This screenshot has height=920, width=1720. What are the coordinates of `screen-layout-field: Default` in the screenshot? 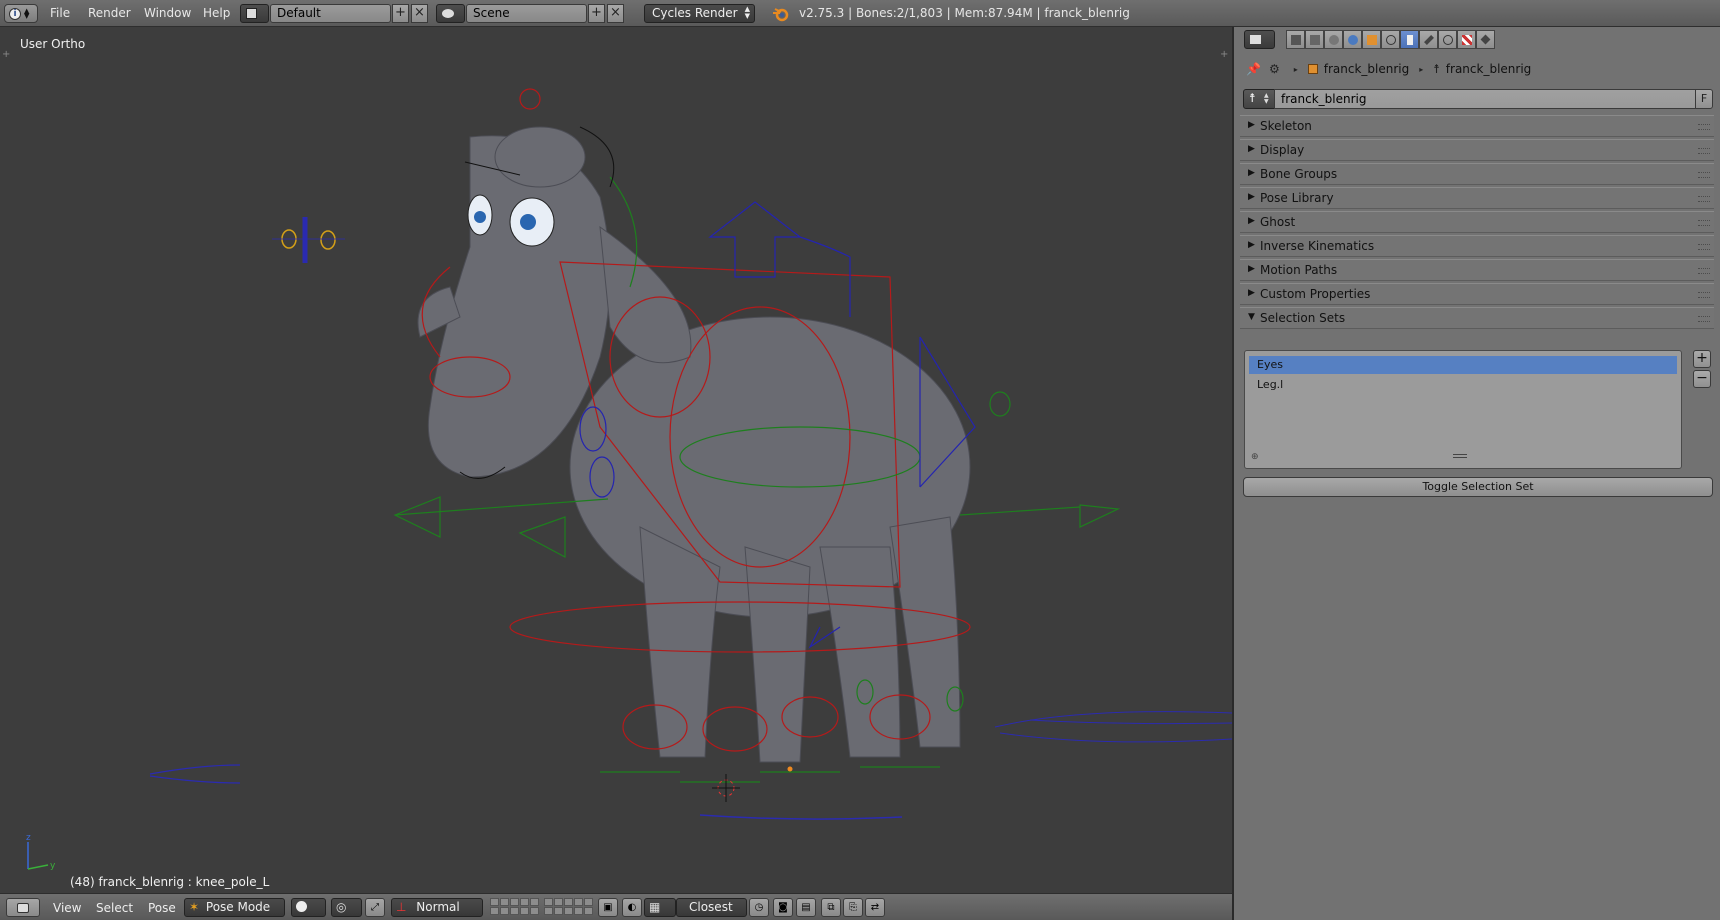 It's located at (330, 13).